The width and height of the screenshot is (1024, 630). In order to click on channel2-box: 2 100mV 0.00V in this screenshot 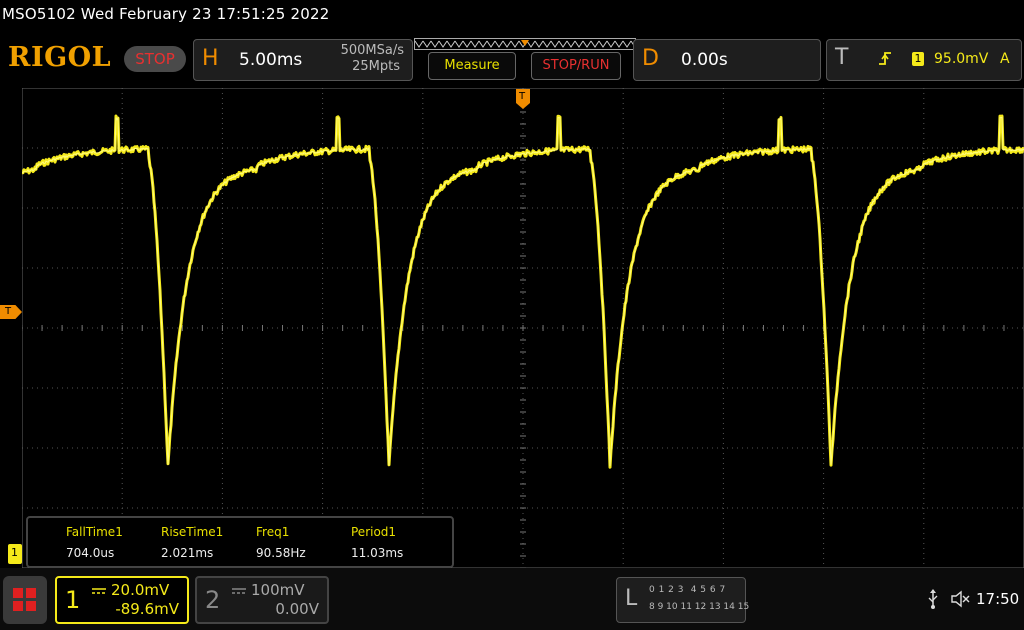, I will do `click(262, 600)`.